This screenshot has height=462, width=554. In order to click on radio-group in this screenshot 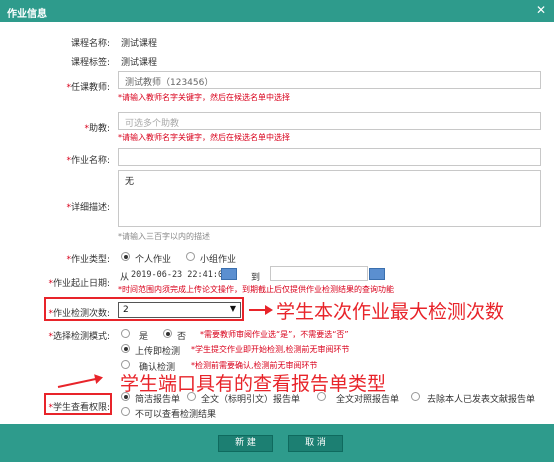, I will do `click(190, 256)`.